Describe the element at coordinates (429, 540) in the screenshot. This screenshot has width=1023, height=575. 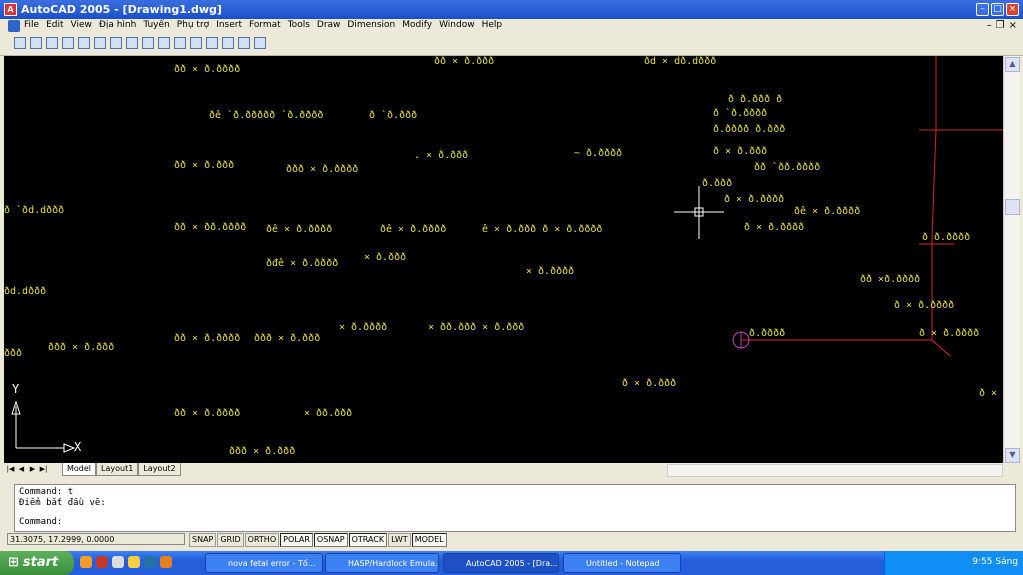
I see `toggle-model: MODEL` at that location.